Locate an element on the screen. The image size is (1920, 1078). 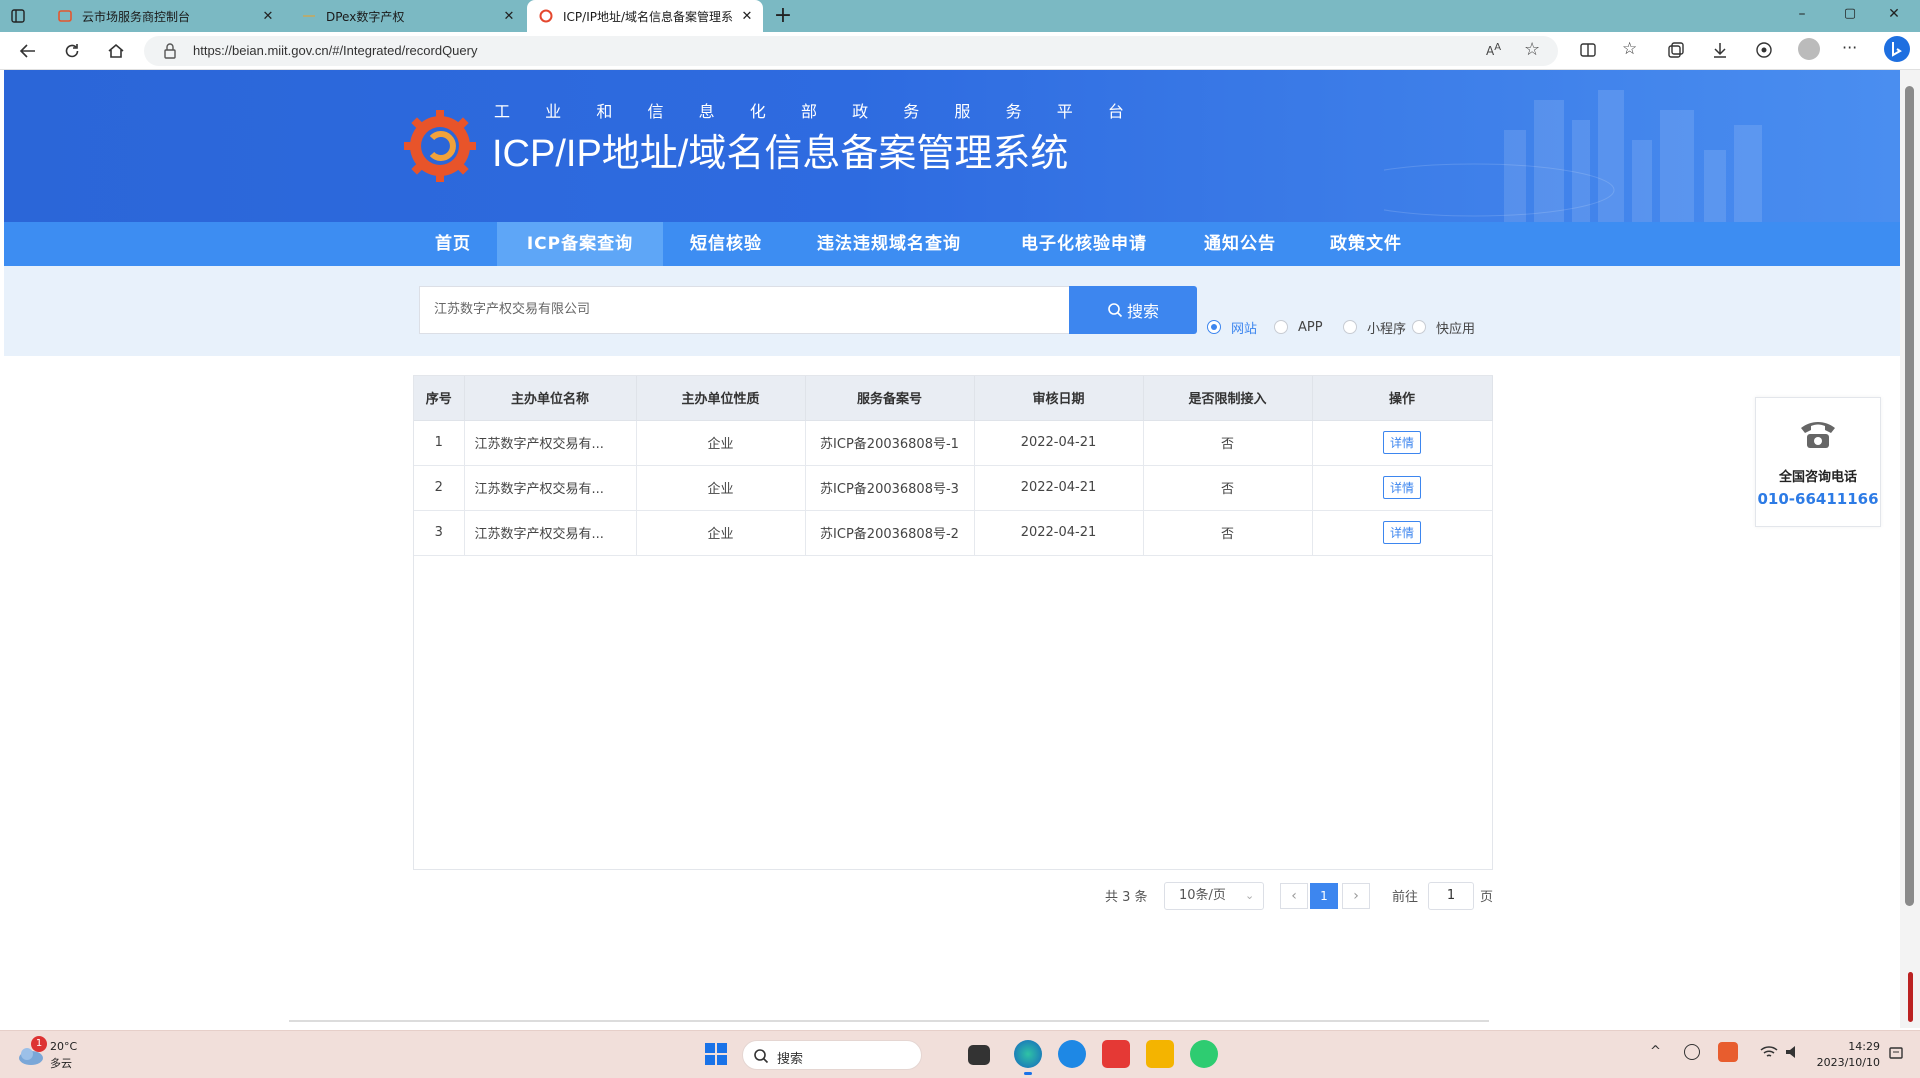
windows-start-icon is located at coordinates (716, 1054).